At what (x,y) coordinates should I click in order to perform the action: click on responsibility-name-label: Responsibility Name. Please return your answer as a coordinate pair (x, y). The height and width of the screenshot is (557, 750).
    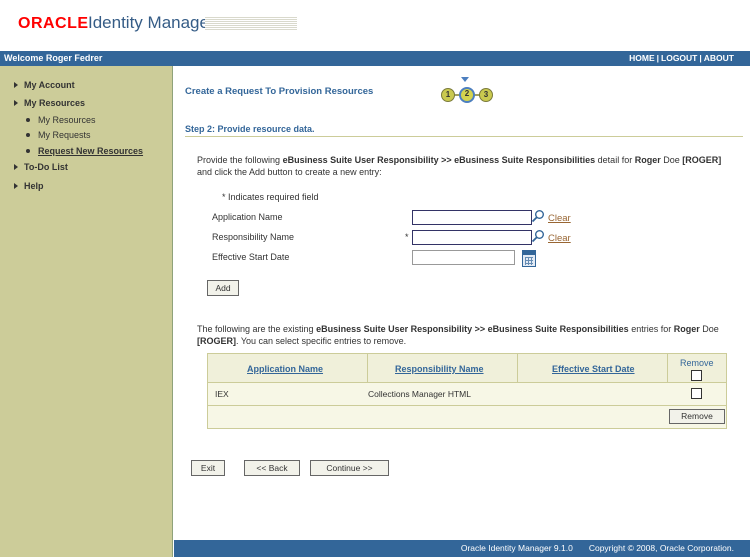
    Looking at the image, I should click on (253, 237).